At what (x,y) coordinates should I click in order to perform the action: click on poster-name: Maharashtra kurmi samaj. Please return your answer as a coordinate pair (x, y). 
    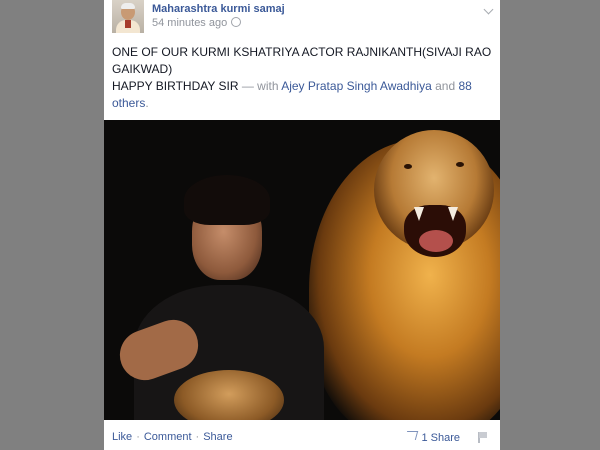
    Looking at the image, I should click on (218, 9).